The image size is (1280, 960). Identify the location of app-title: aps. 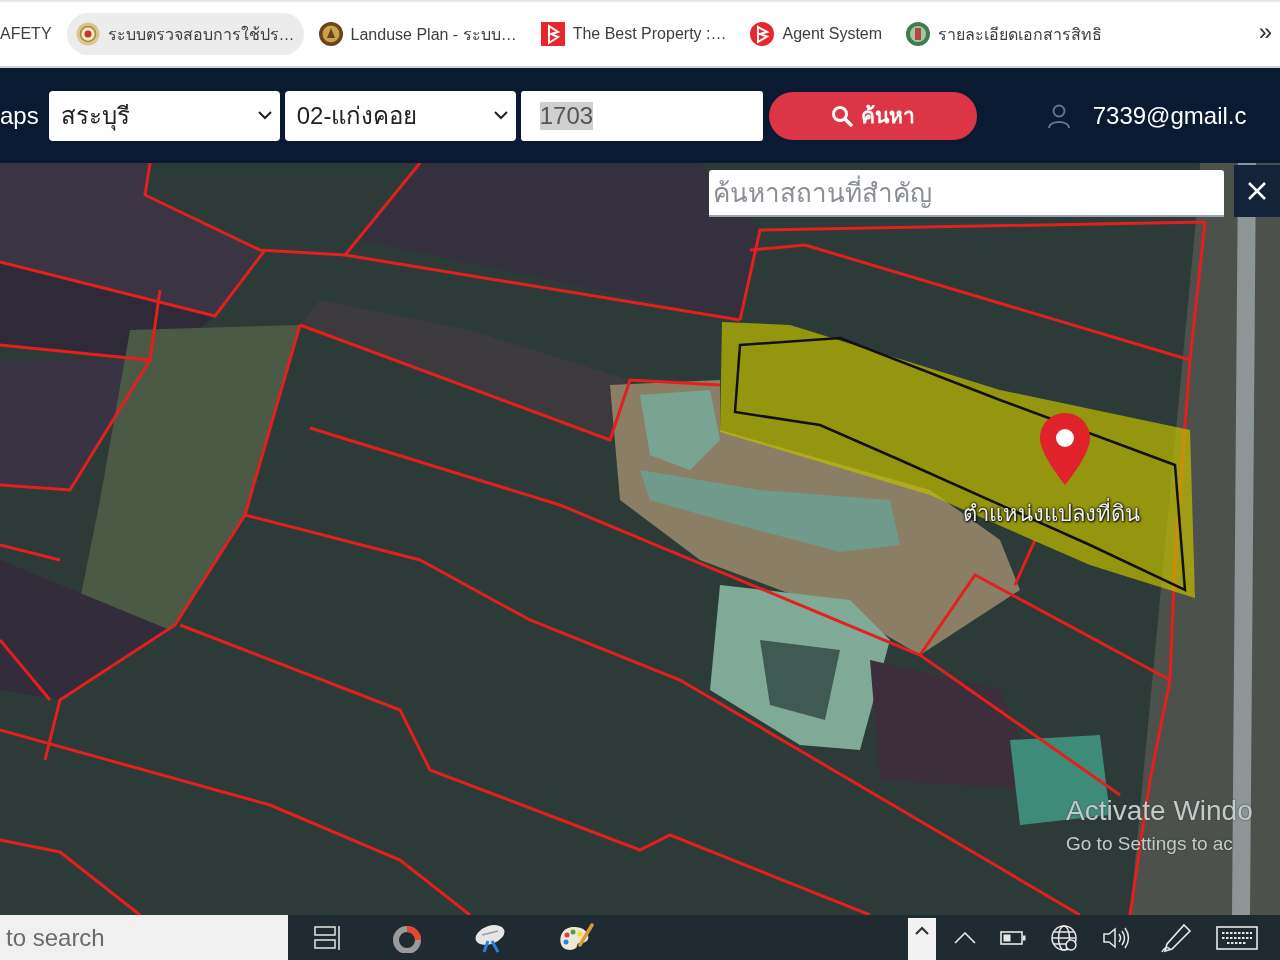
(19, 115).